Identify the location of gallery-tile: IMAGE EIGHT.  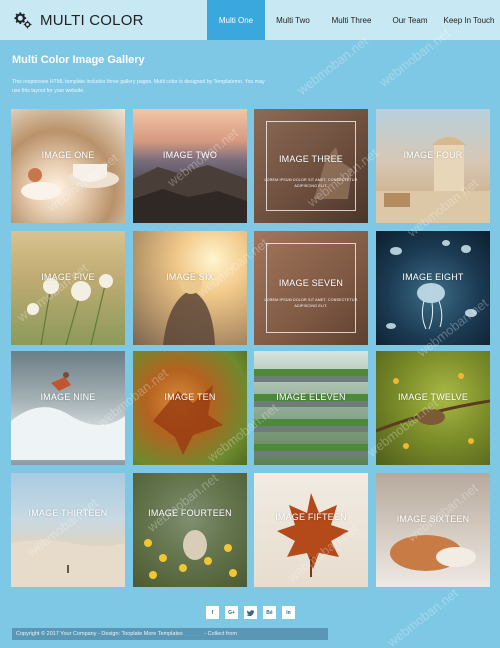
(433, 288).